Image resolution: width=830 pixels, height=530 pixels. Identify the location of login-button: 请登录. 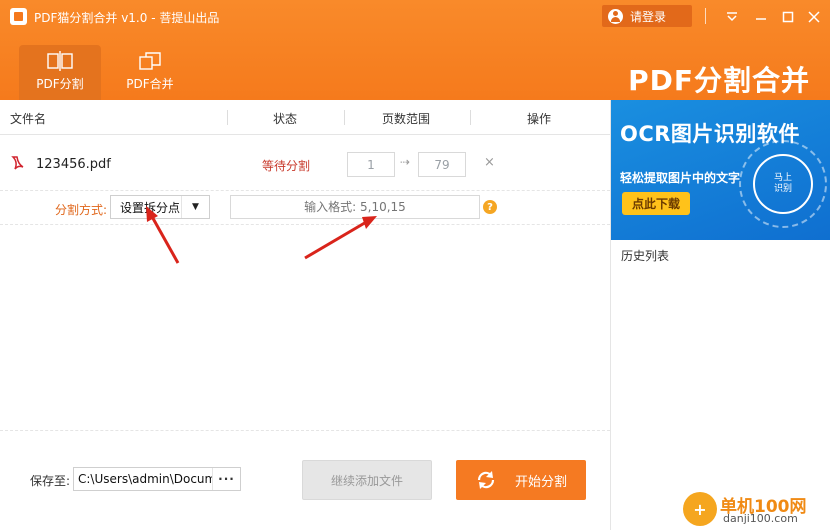
(647, 16).